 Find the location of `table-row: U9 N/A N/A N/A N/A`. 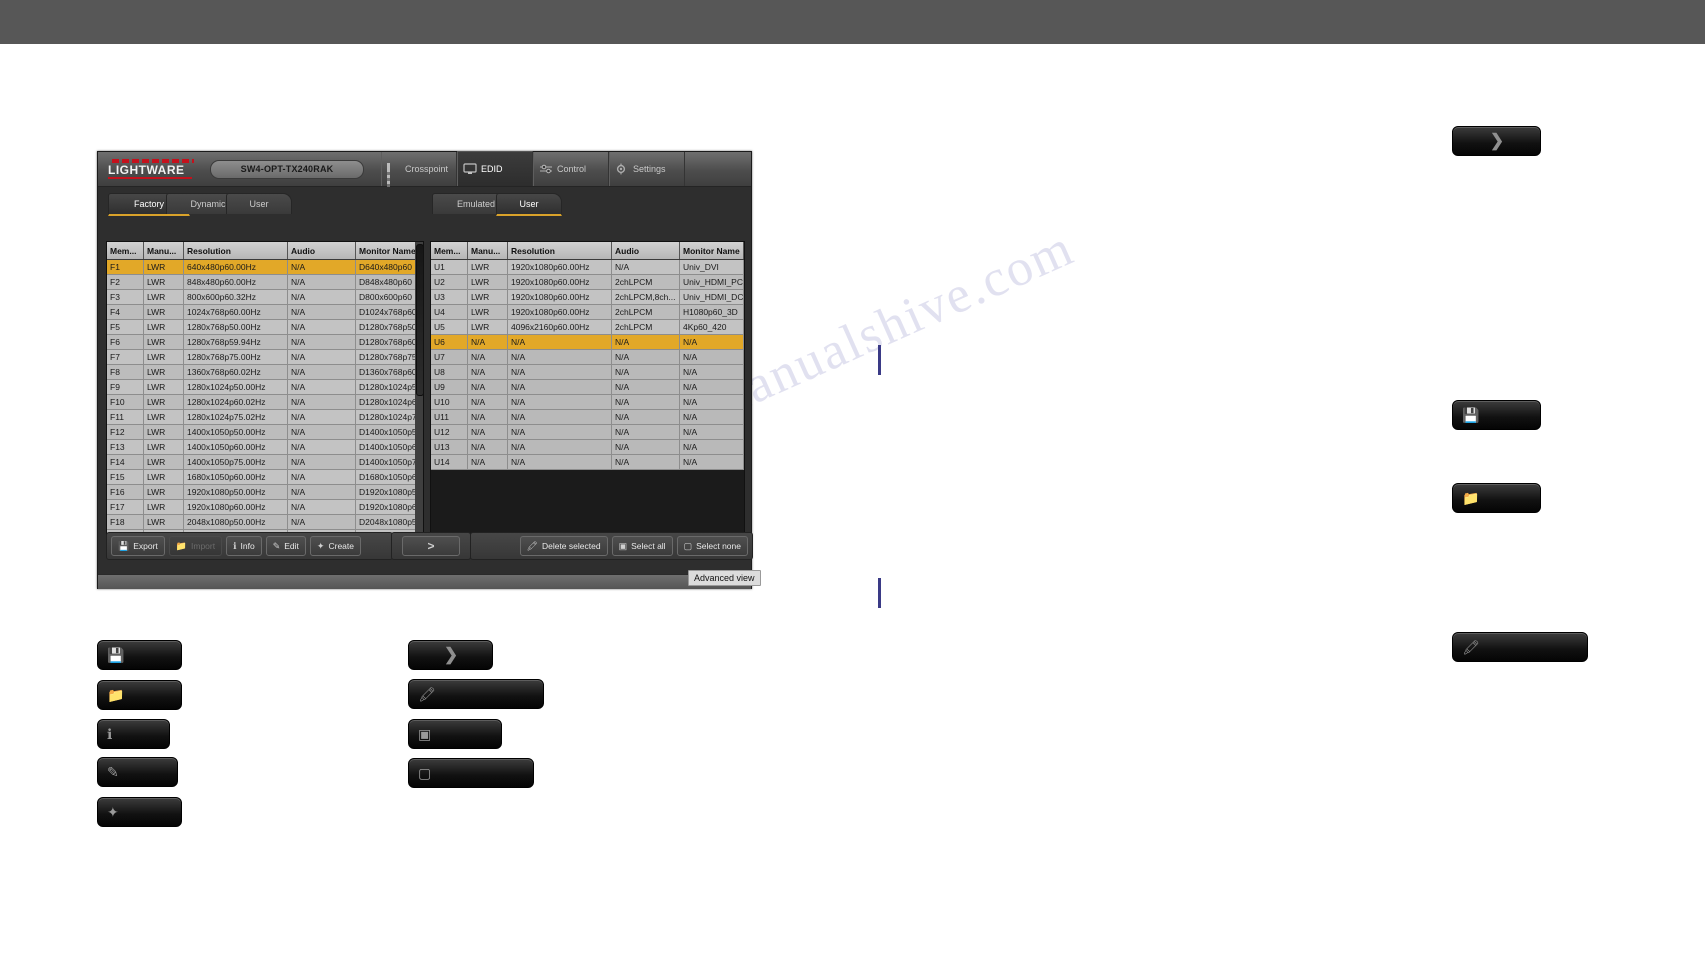

table-row: U9 N/A N/A N/A N/A is located at coordinates (587, 387).